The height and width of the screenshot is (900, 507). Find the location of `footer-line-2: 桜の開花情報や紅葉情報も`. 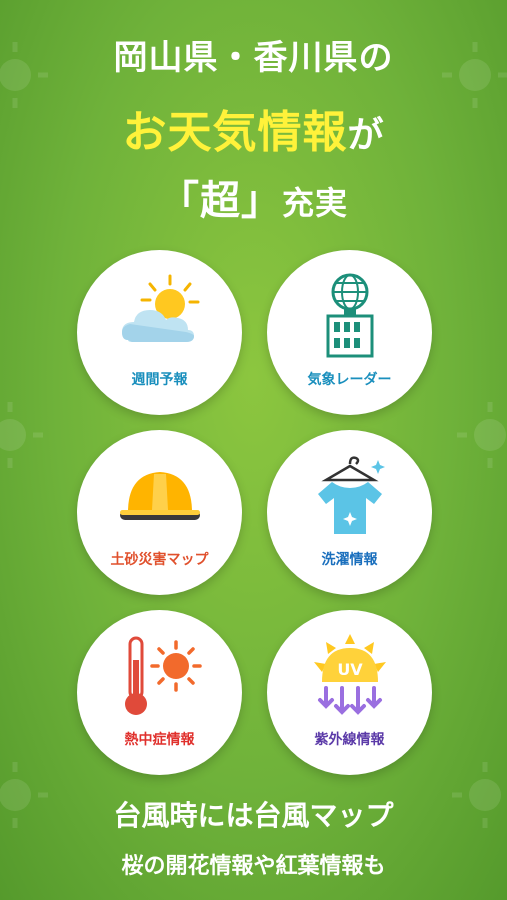

footer-line-2: 桜の開花情報や紅葉情報も is located at coordinates (253, 866).